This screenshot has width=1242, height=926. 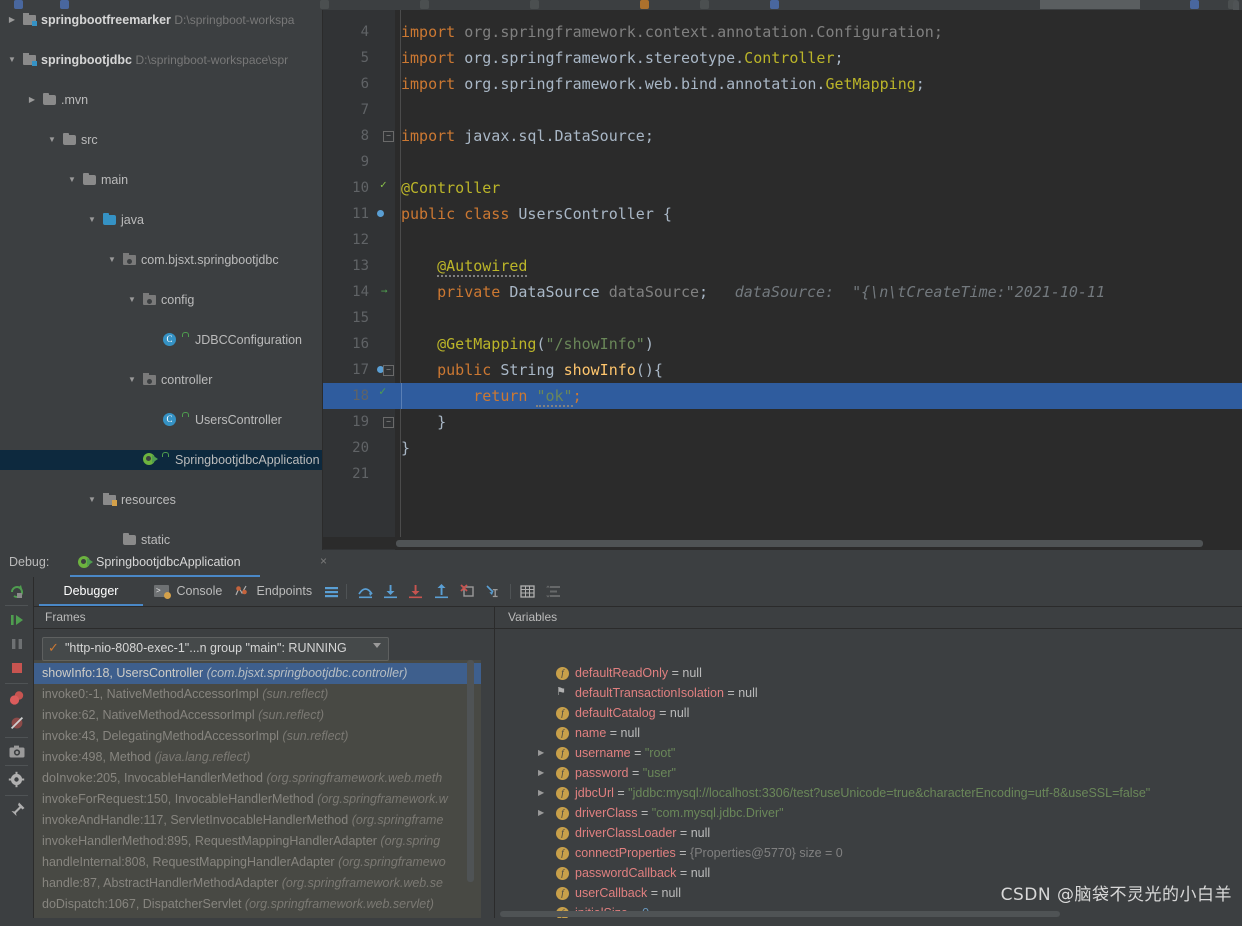 What do you see at coordinates (261, 757) in the screenshot?
I see `frame-item: invoke:498, Method (java.lang.reflect)` at bounding box center [261, 757].